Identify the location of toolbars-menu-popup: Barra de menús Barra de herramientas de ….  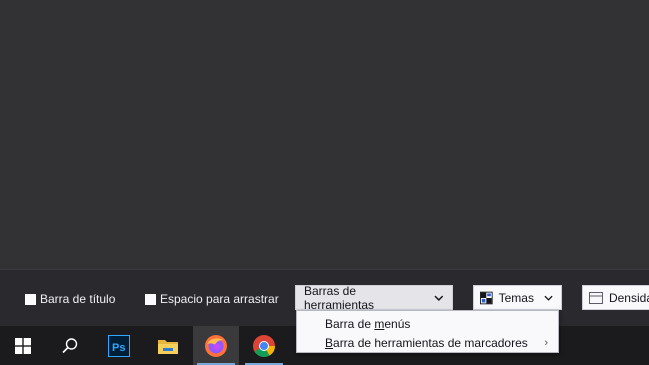
(427, 331).